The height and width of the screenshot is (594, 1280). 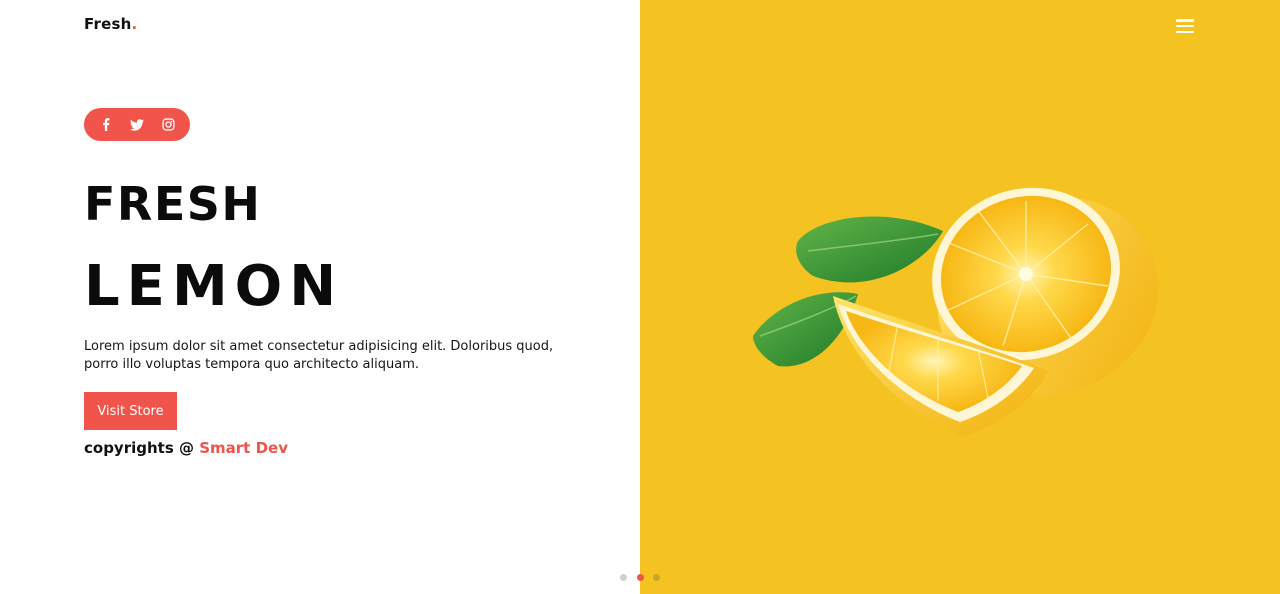 I want to click on hero-title-line1: FRESH, so click(x=173, y=204).